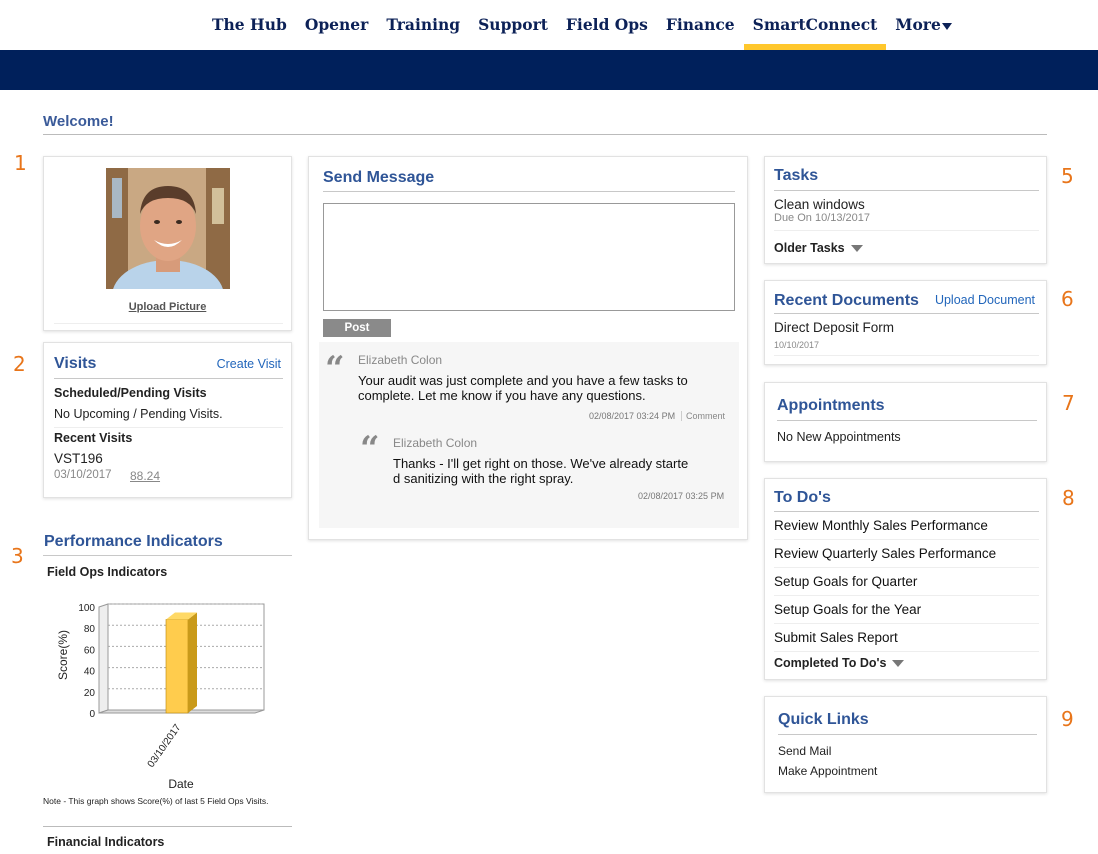 This screenshot has height=854, width=1098. What do you see at coordinates (607, 25) in the screenshot?
I see `nav-item-field-ops: Field Ops` at bounding box center [607, 25].